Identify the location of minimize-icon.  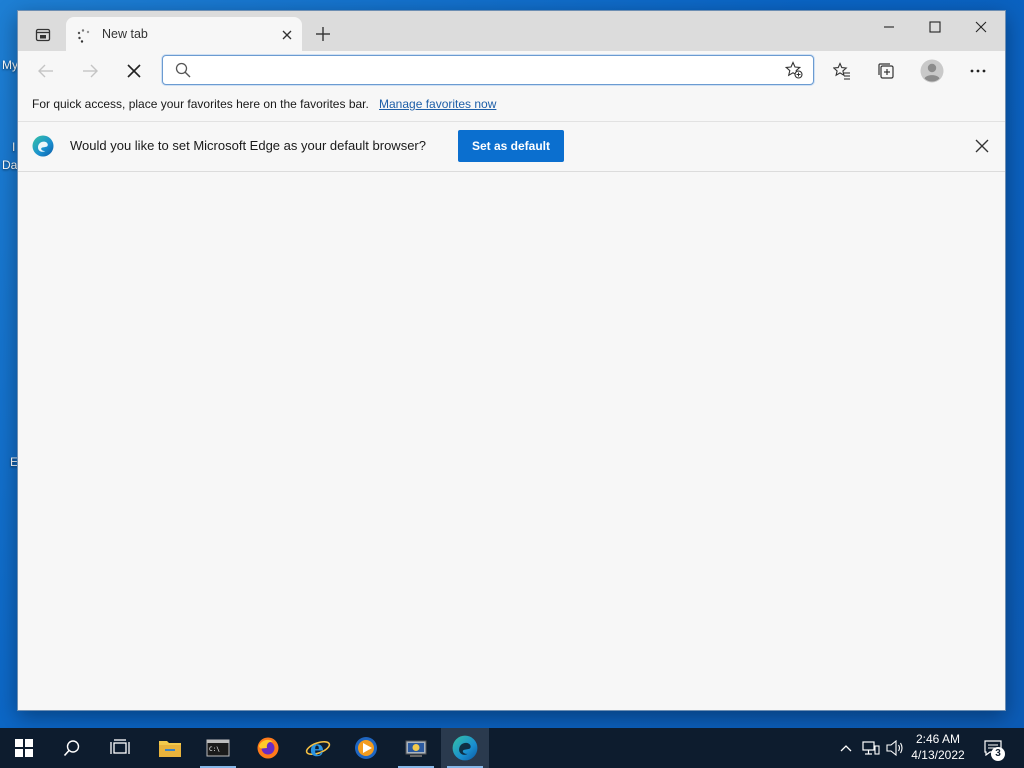
(889, 27).